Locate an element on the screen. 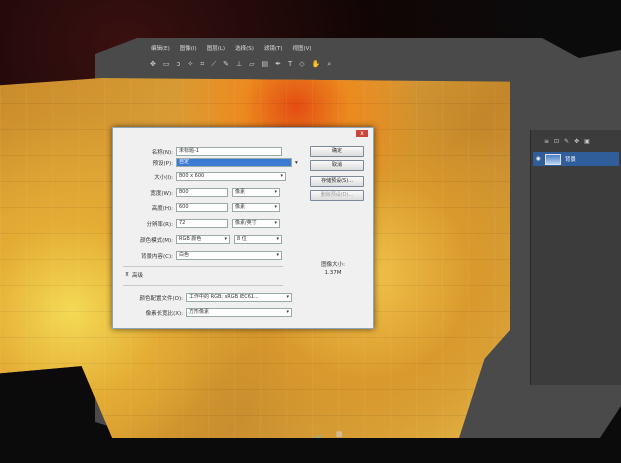 The image size is (621, 463). bit-depth-value: 8 位 is located at coordinates (242, 239).